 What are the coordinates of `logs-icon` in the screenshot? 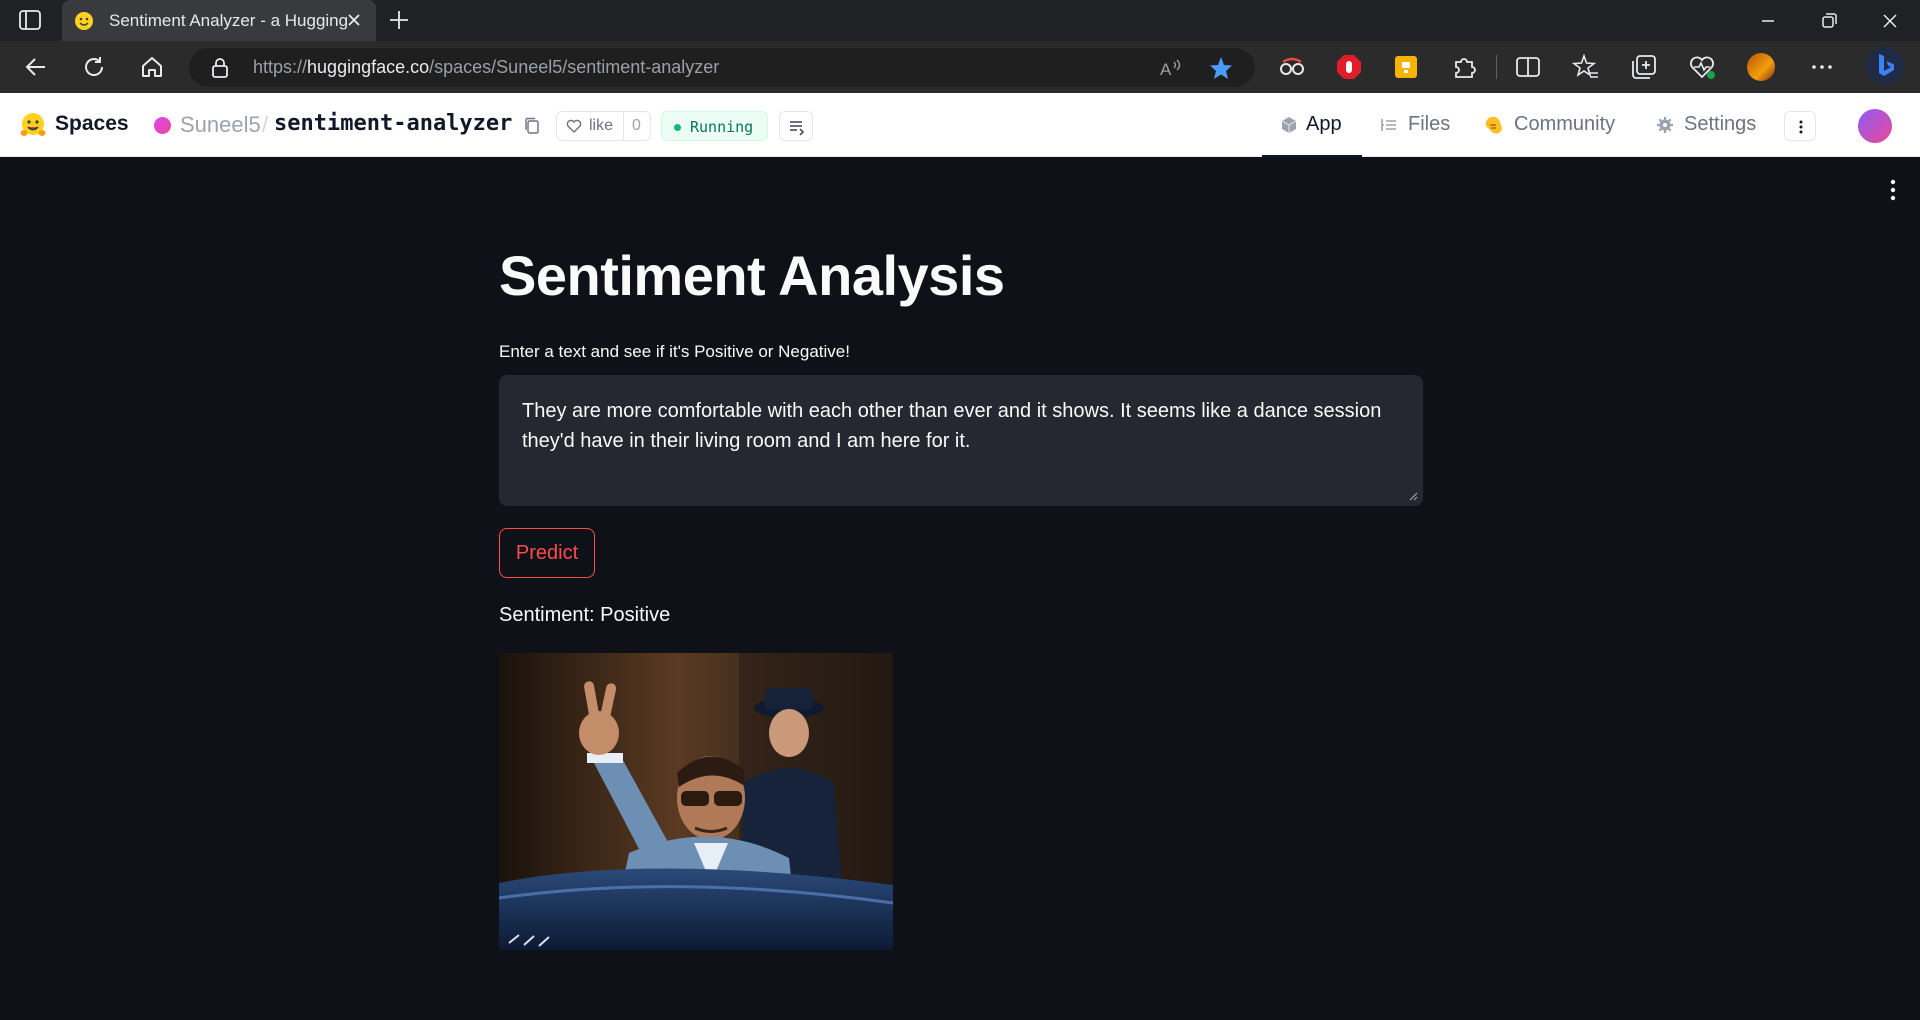 It's located at (797, 128).